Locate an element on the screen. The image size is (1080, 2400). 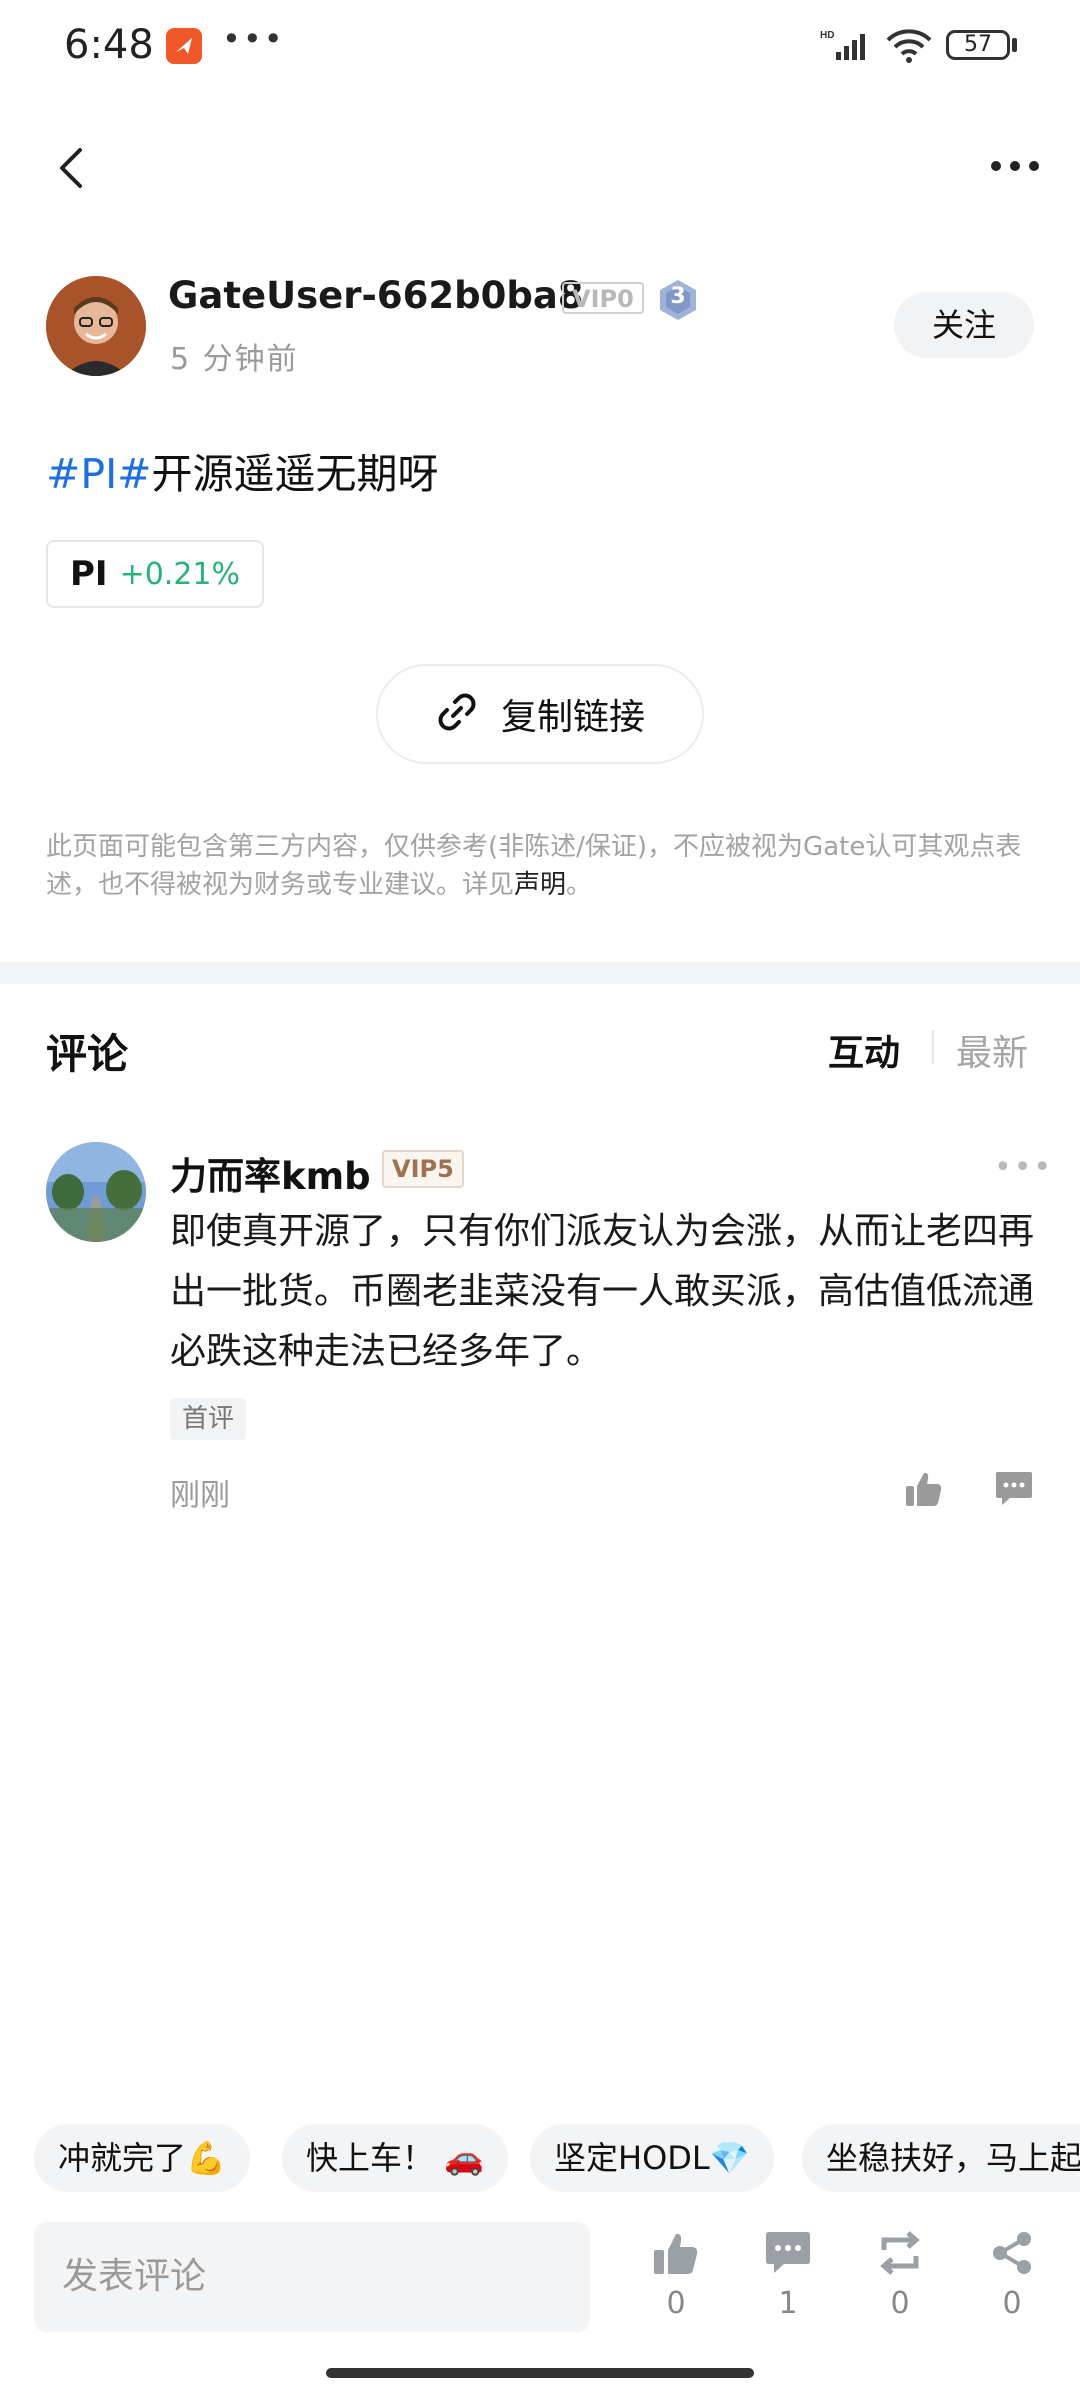
sort-separator is located at coordinates (933, 1047).